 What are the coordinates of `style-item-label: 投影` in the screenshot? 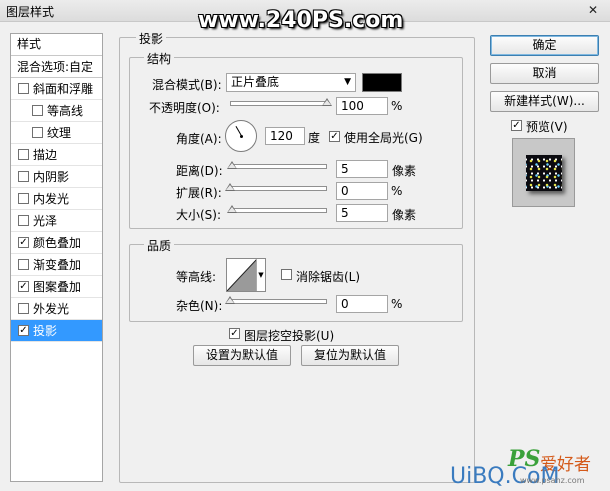 It's located at (45, 331).